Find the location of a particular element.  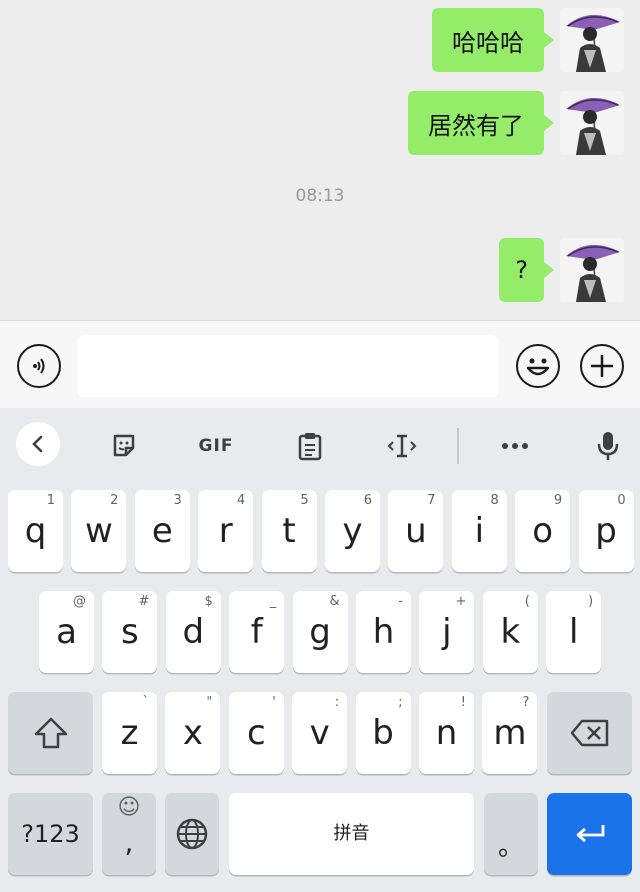

key-w: 2w is located at coordinates (99, 531).